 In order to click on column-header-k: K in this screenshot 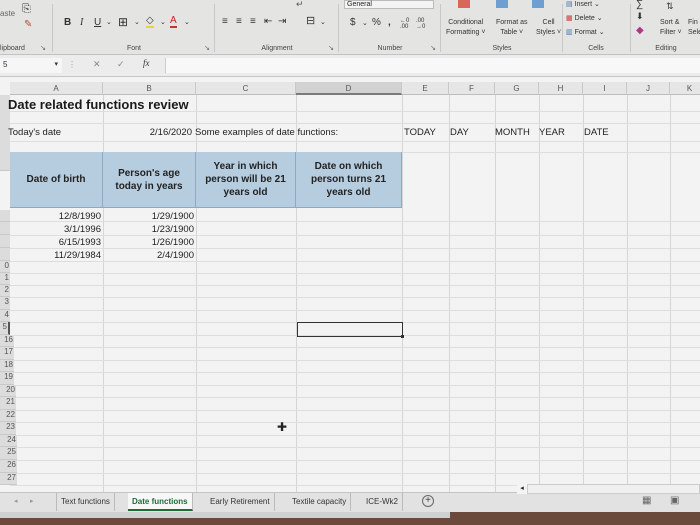, I will do `click(685, 88)`.